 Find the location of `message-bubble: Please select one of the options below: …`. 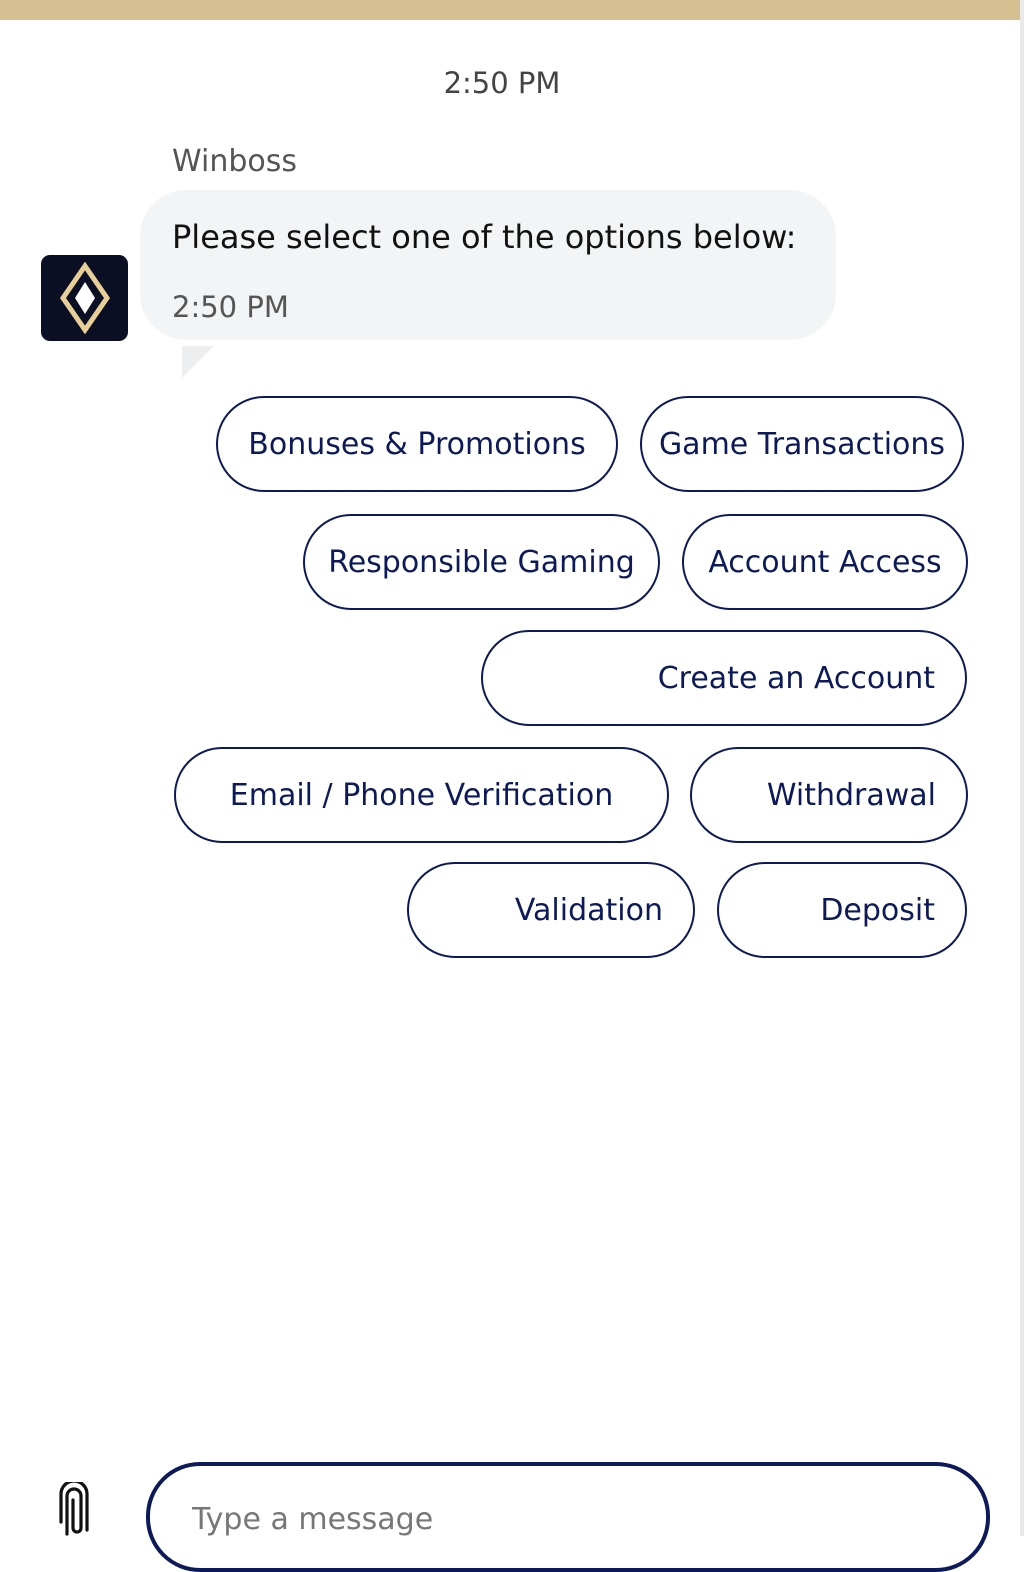

message-bubble: Please select one of the options below: … is located at coordinates (488, 265).